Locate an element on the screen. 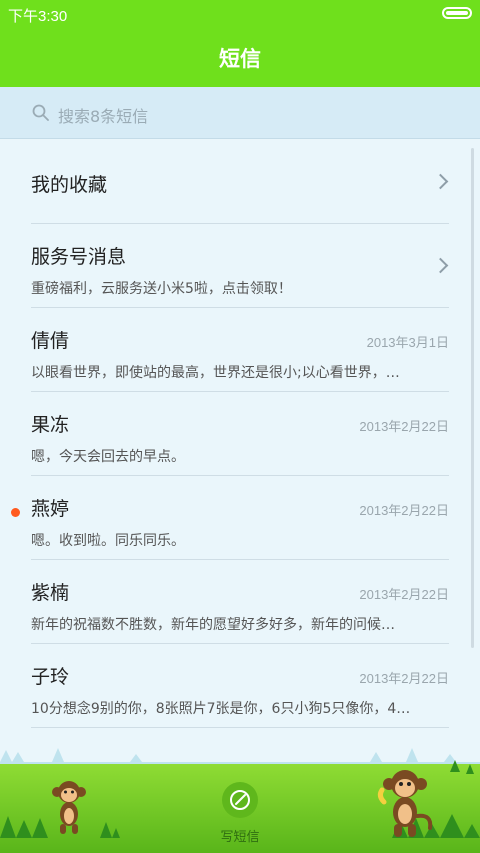 The image size is (480, 853). title-bar: 短信 is located at coordinates (240, 57).